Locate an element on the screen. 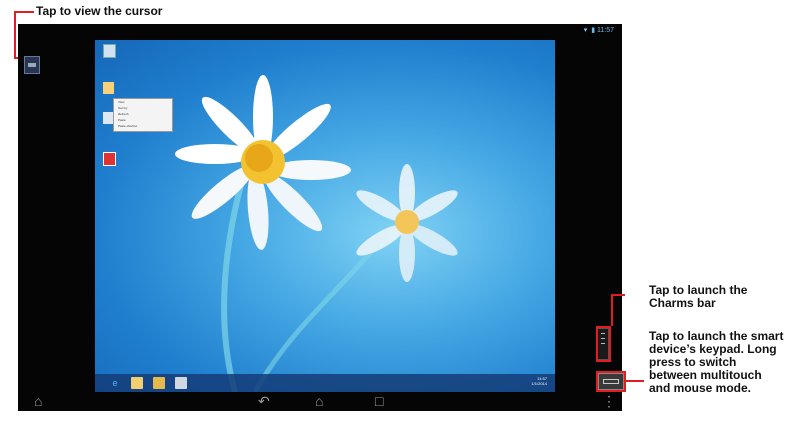  wifi-icon: ▾ is located at coordinates (585, 30).